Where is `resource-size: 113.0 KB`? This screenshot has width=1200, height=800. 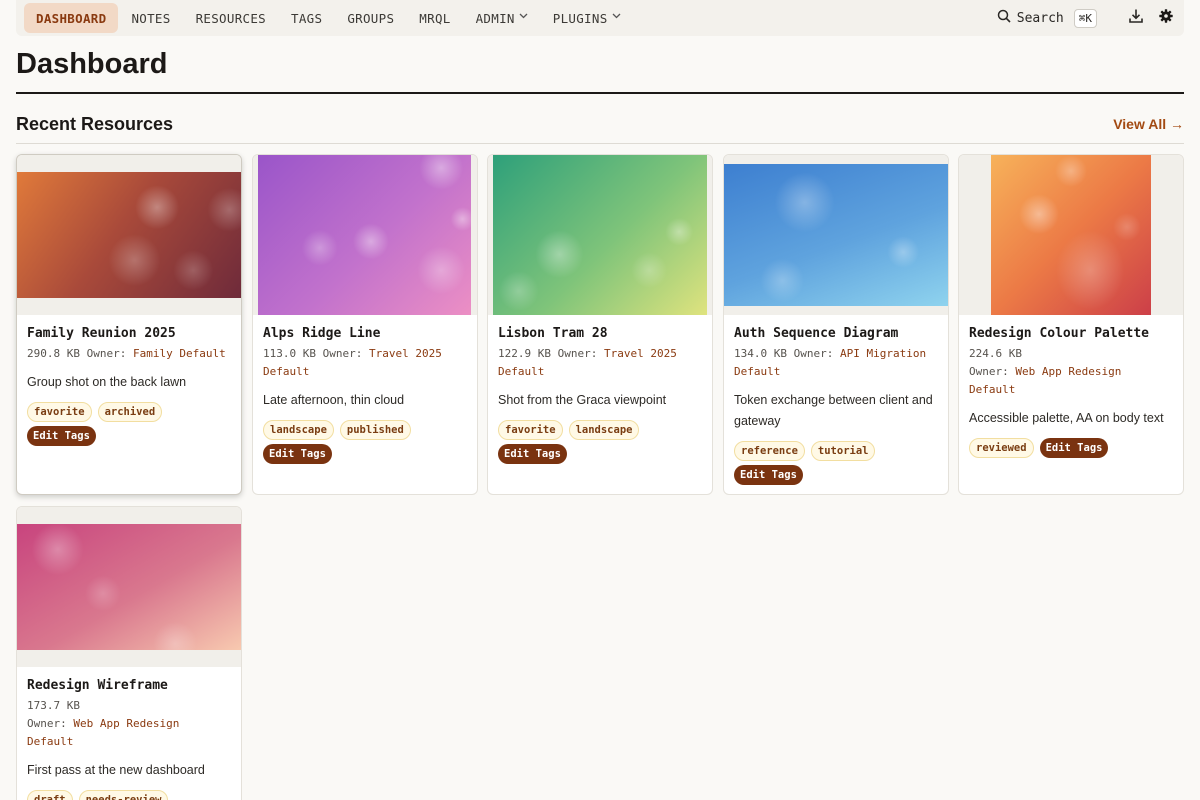
resource-size: 113.0 KB is located at coordinates (289, 353).